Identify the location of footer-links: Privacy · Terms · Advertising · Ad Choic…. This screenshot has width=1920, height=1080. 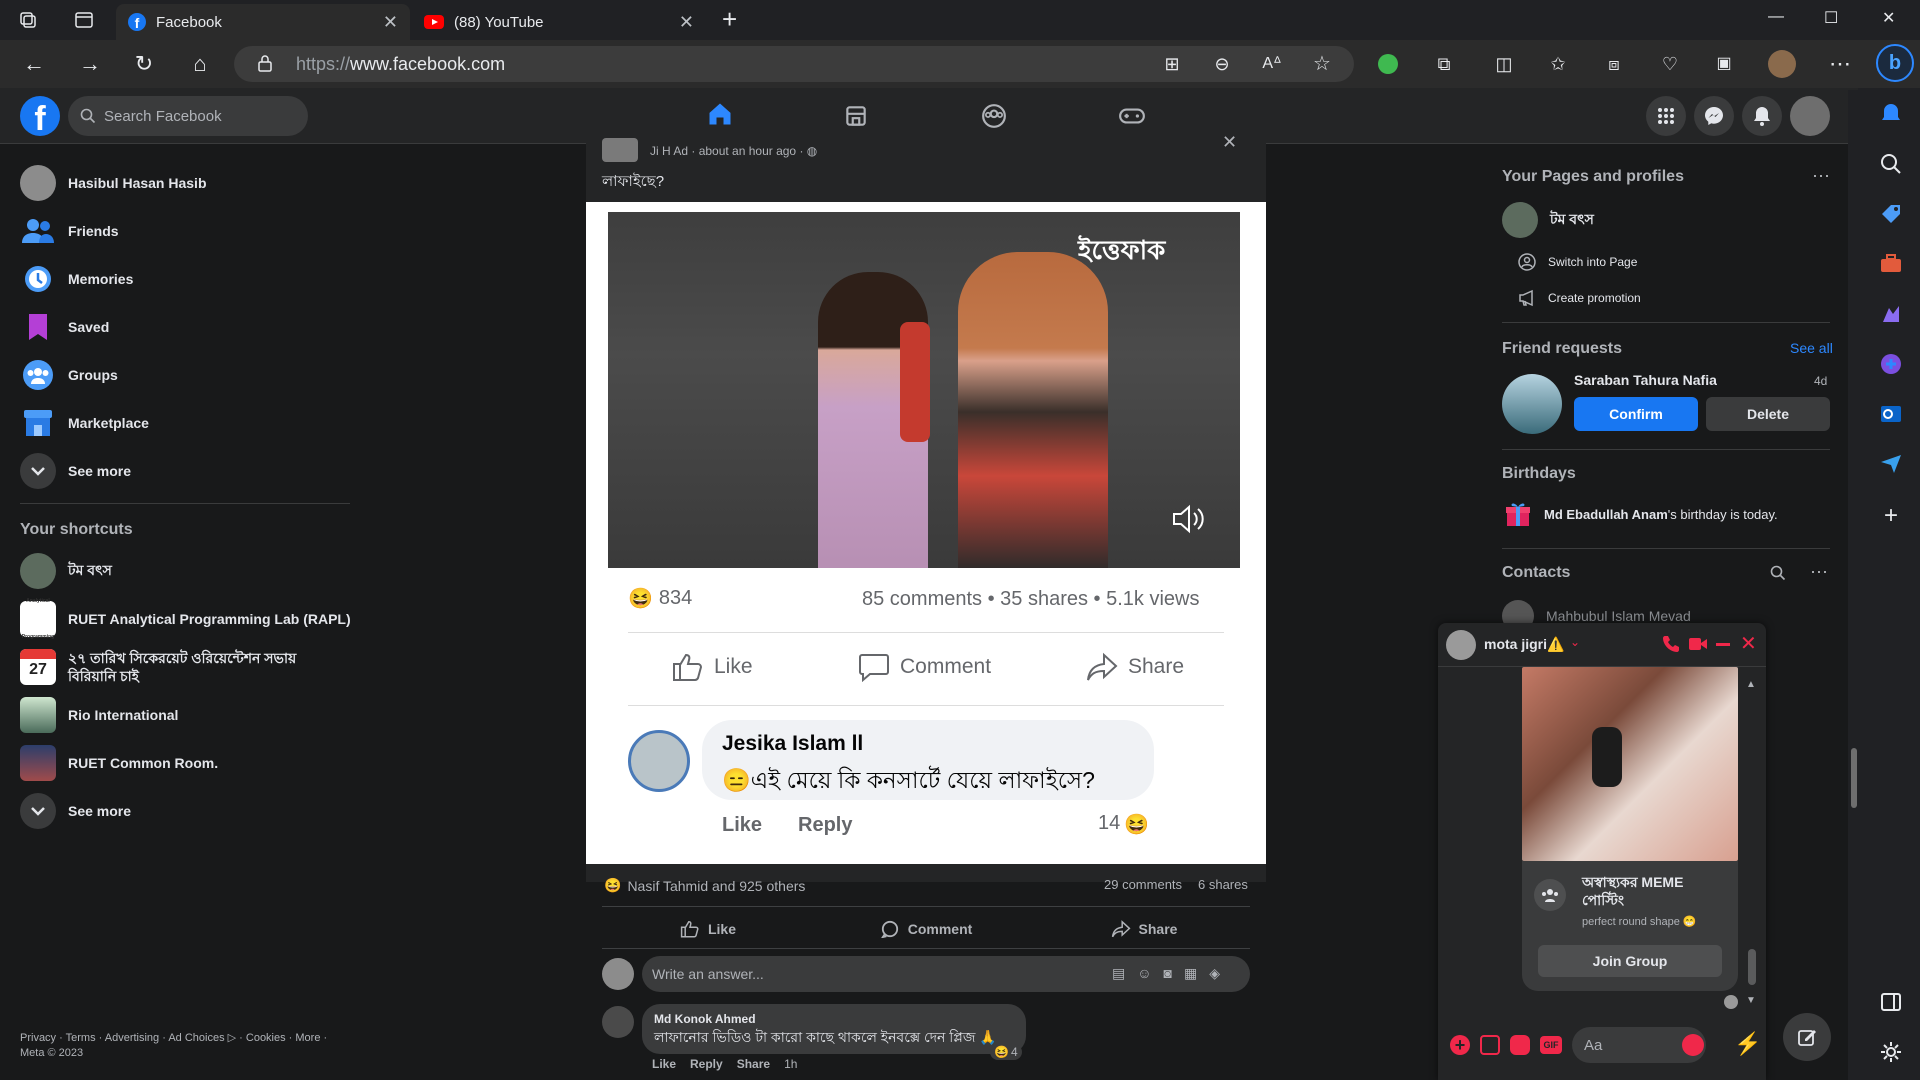
(173, 1046).